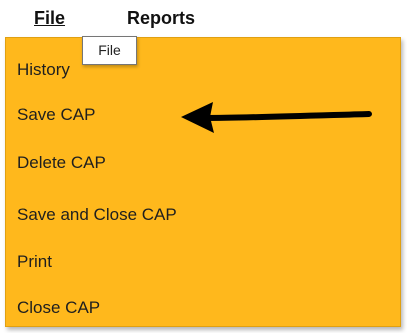  I want to click on menu-item-save-cap: Save CAP, so click(56, 115).